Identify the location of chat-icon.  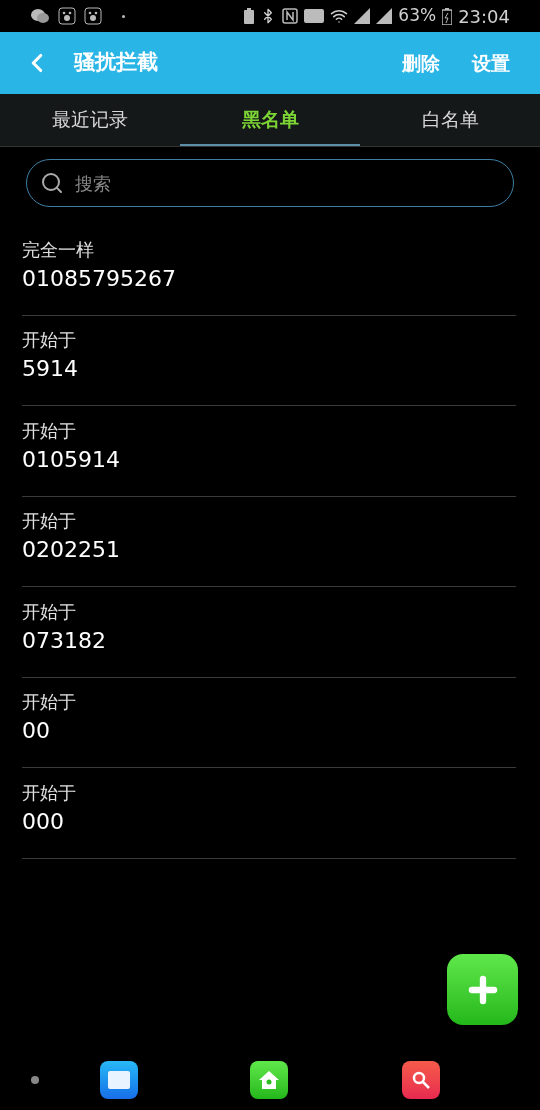
(40, 16).